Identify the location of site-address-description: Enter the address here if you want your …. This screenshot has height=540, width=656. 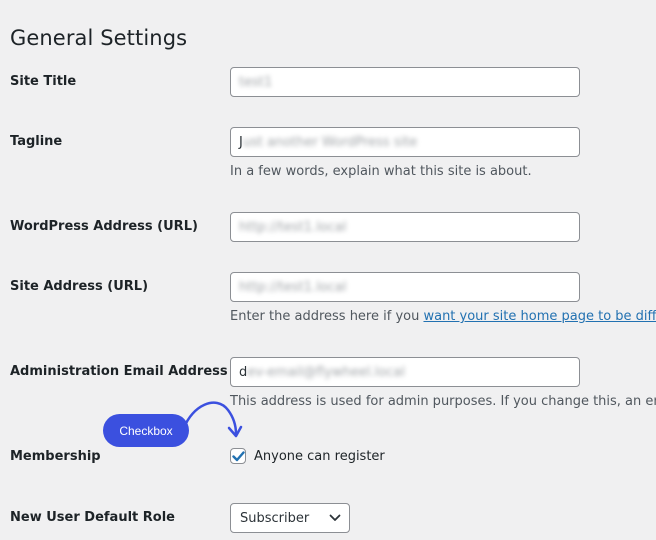
(443, 316).